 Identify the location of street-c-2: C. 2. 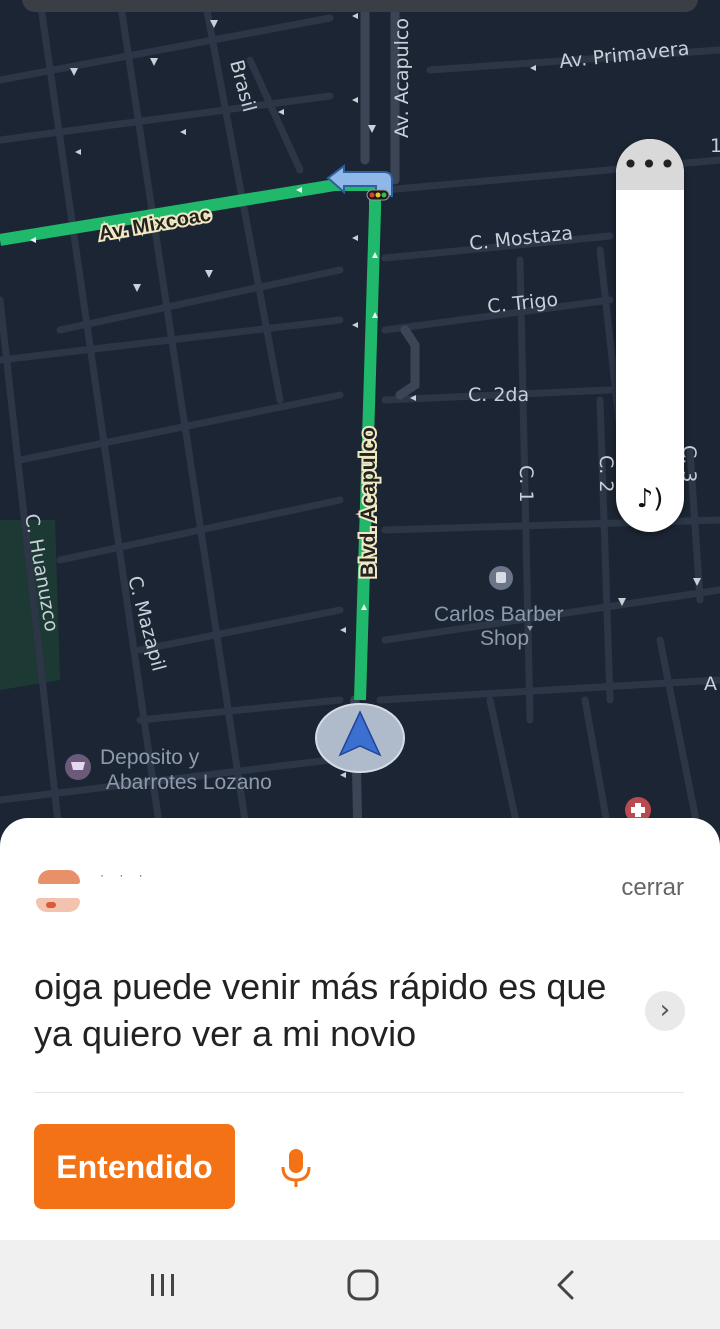
(606, 473).